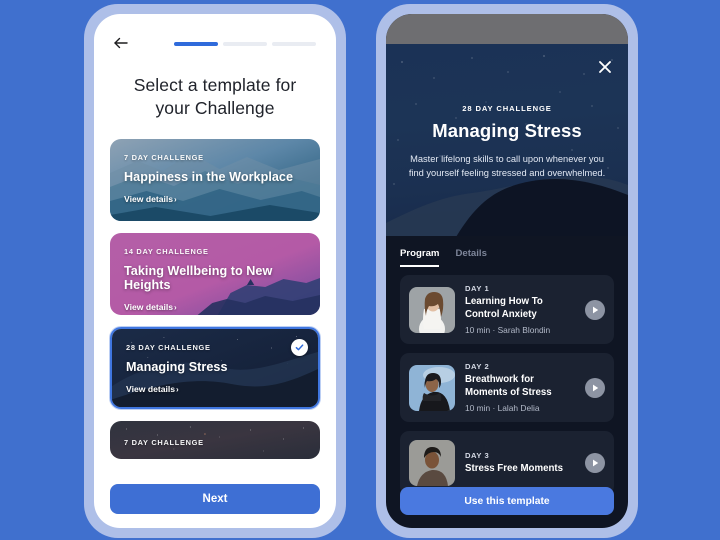  I want to click on use-this-template-button: Use this template, so click(507, 501).